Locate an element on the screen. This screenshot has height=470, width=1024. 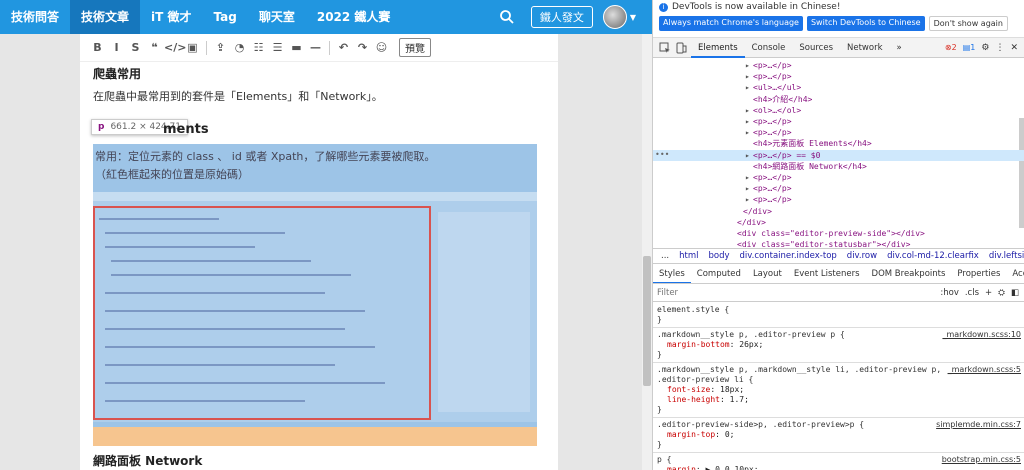
subtab-accessibility: Accessibility is located at coordinates (1015, 274).